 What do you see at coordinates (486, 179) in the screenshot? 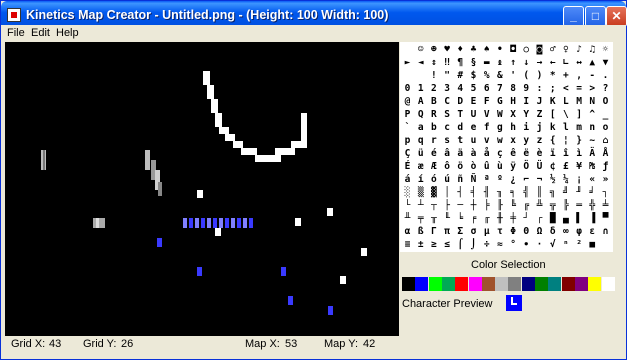
I see `charset-glyph: ª` at bounding box center [486, 179].